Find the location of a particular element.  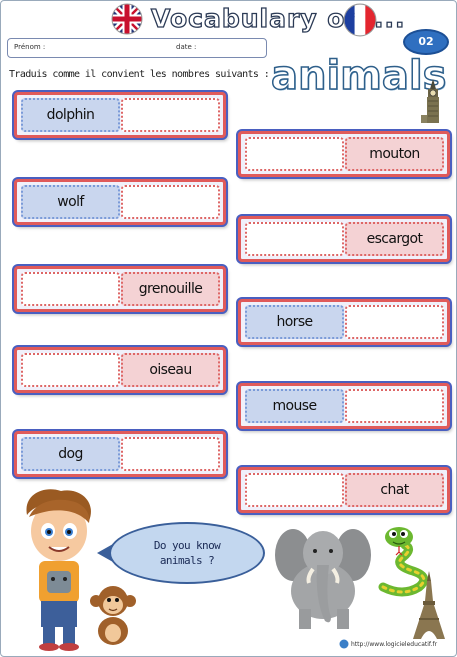

sheet-number-badge: 02 is located at coordinates (426, 42).